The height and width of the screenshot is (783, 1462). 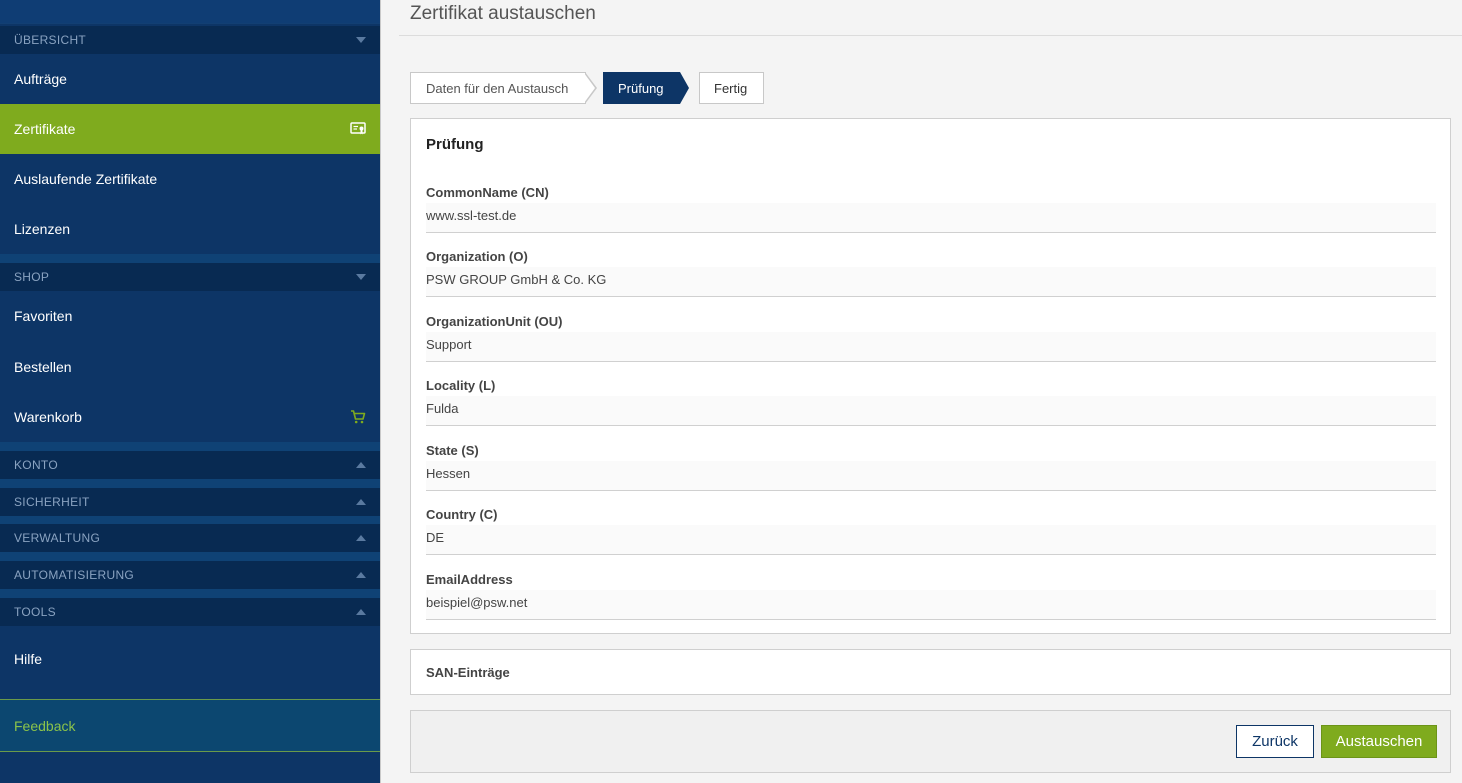 I want to click on sidebar-topbar, so click(x=190, y=12).